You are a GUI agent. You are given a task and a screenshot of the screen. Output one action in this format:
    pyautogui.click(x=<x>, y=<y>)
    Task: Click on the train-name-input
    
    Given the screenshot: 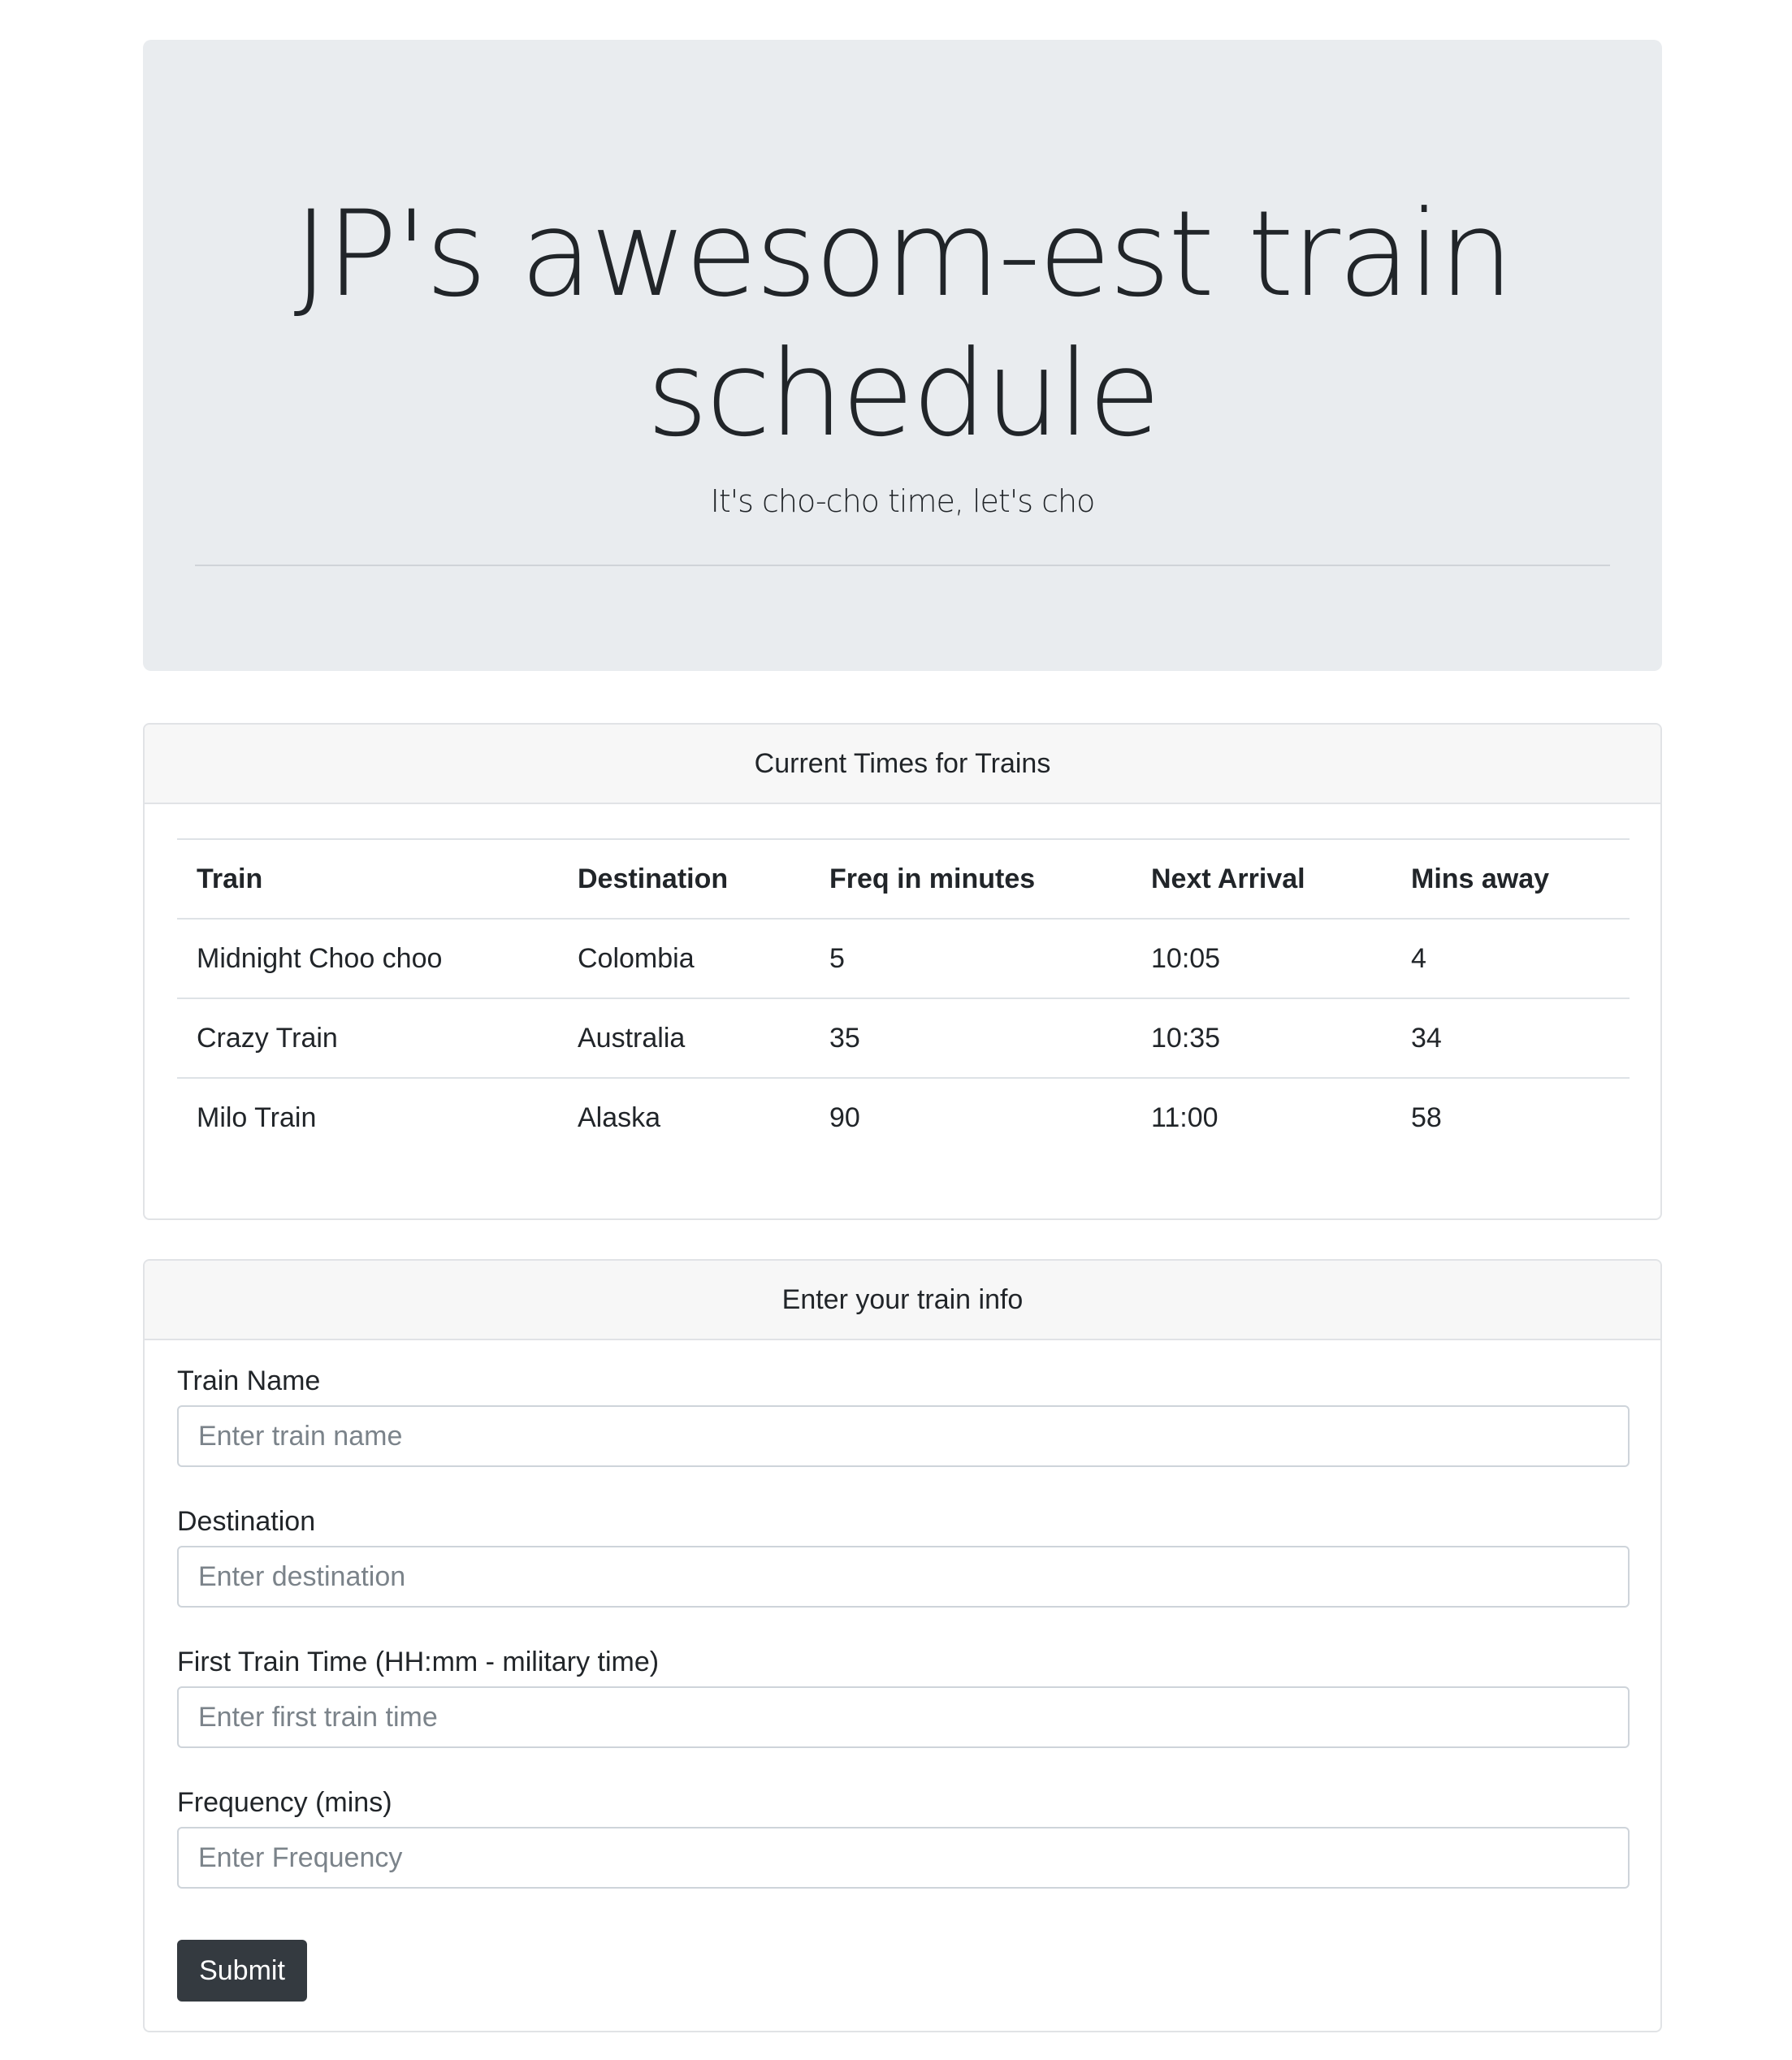 What is the action you would take?
    pyautogui.click(x=904, y=1436)
    